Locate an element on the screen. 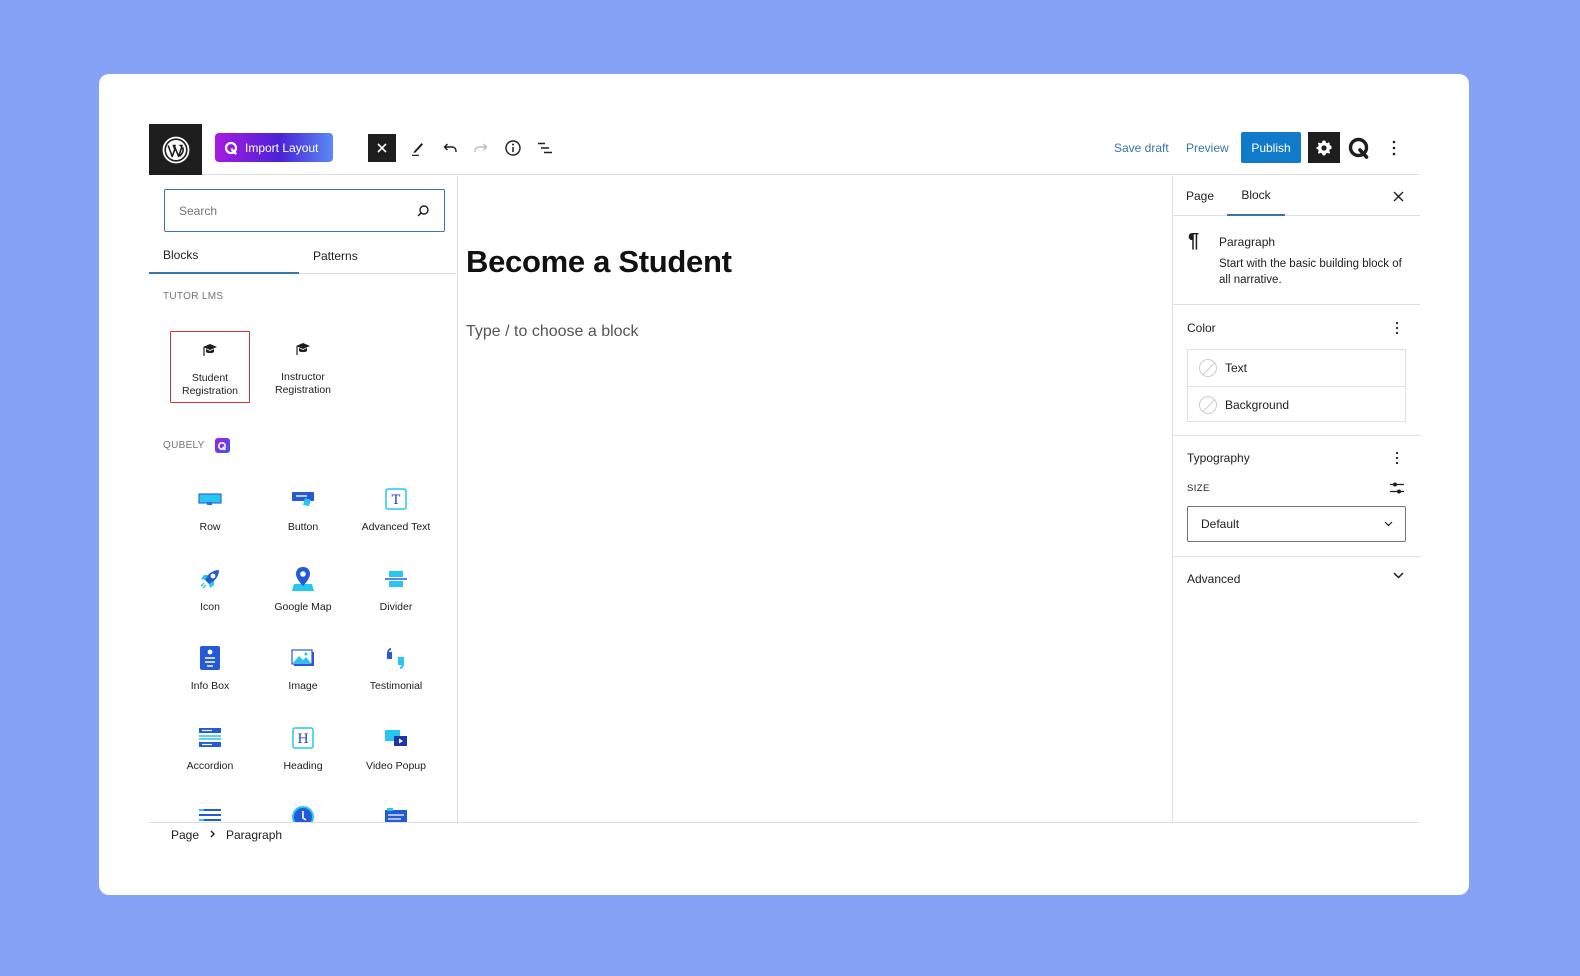 This screenshot has width=1580, height=976. undo-icon is located at coordinates (450, 147).